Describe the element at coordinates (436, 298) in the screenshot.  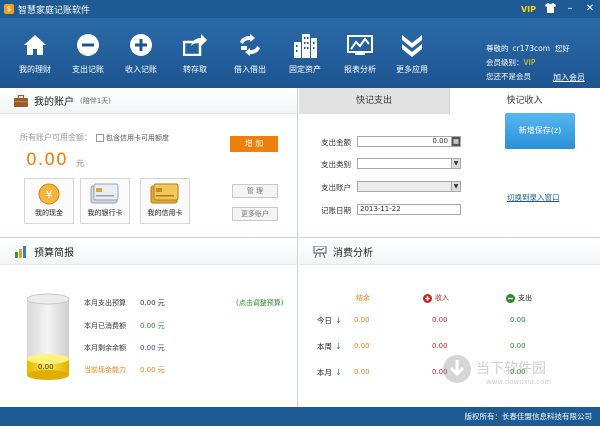
I see `col-income-header: 收入` at that location.